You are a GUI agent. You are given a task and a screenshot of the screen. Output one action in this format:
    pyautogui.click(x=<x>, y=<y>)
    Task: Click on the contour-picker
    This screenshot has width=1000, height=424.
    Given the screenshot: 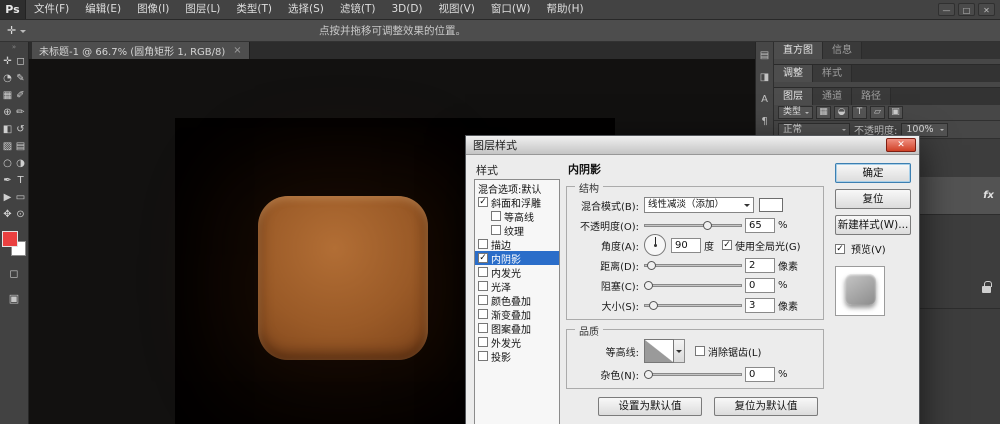 What is the action you would take?
    pyautogui.click(x=659, y=351)
    